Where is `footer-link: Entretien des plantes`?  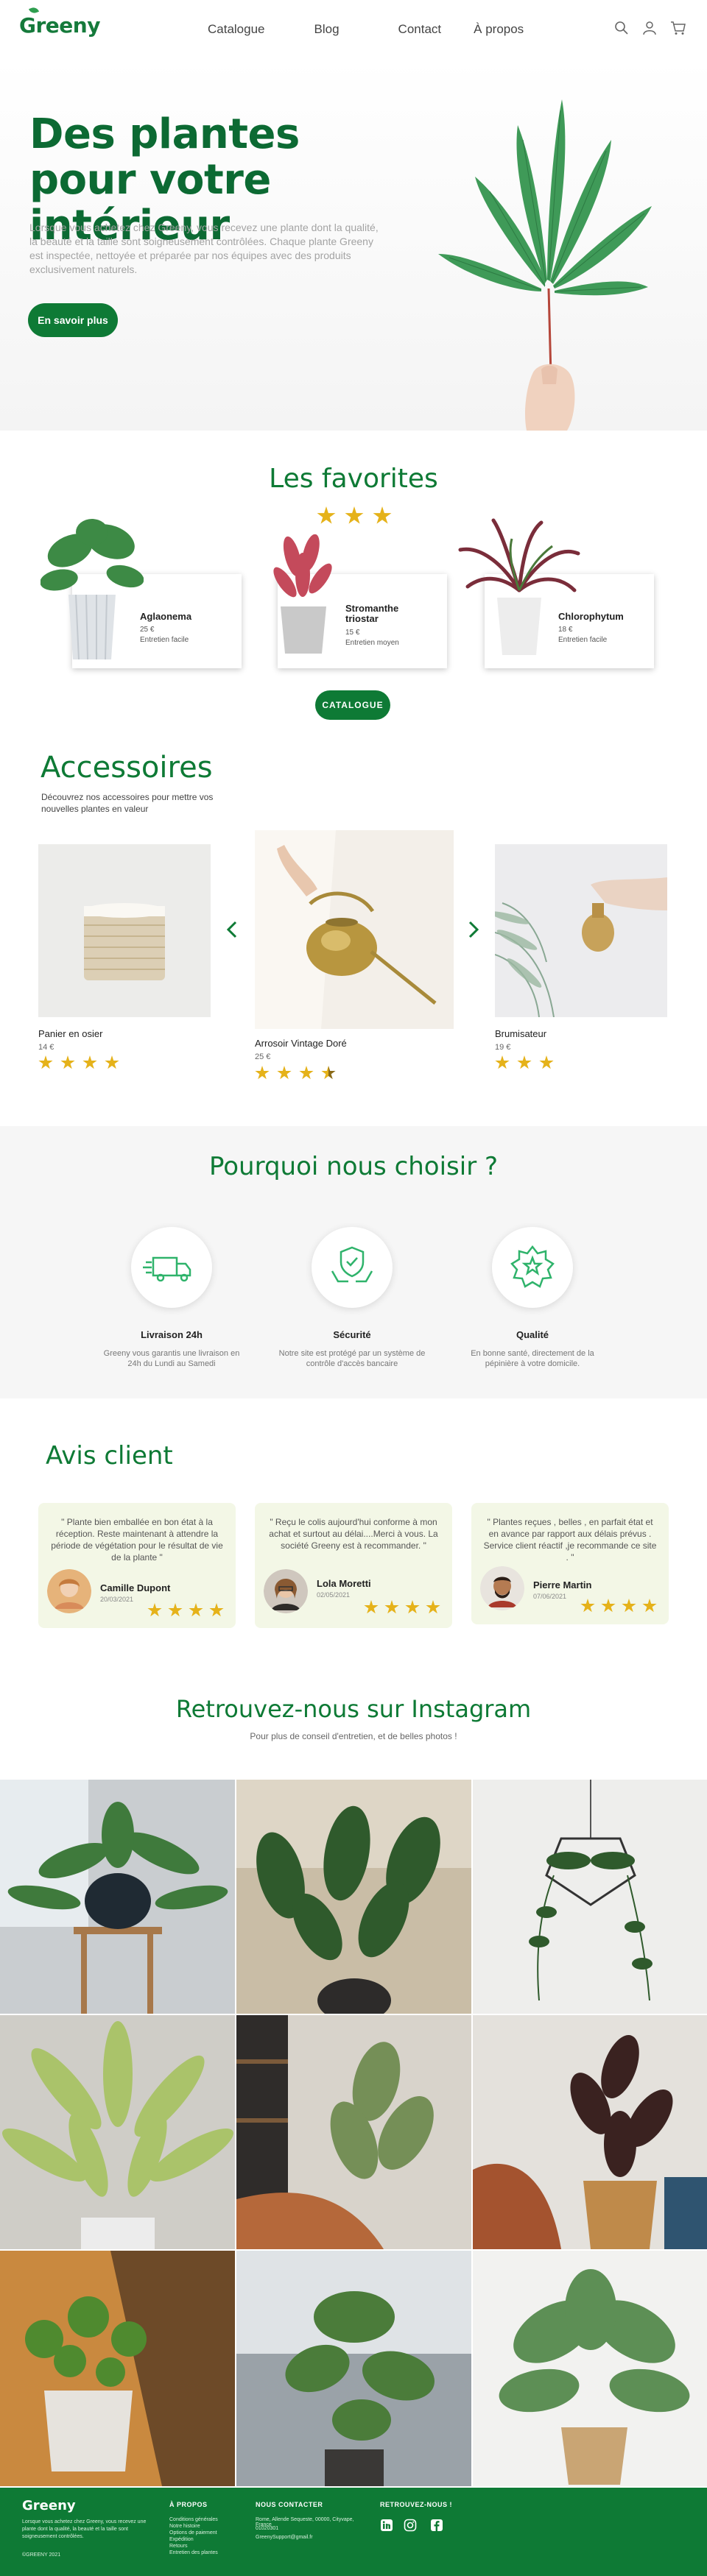
footer-link: Entretien des plantes is located at coordinates (193, 2552).